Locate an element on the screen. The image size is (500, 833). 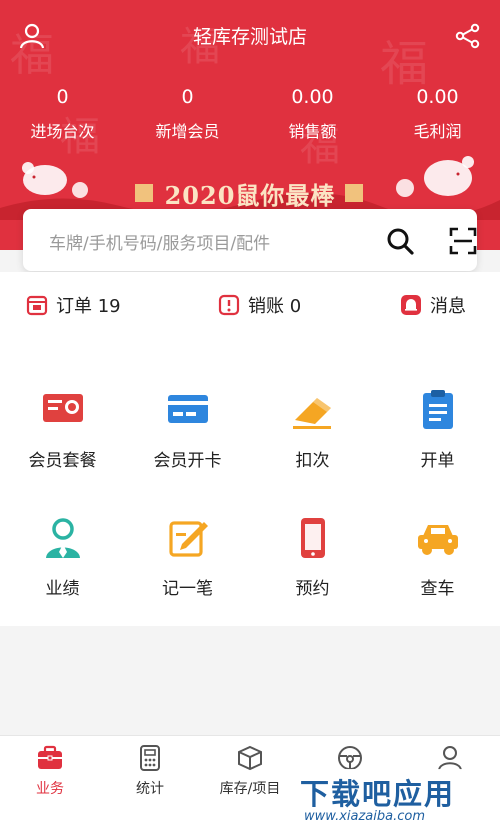
stat-new-members: 0 新增会员 is located at coordinates (187, 114).